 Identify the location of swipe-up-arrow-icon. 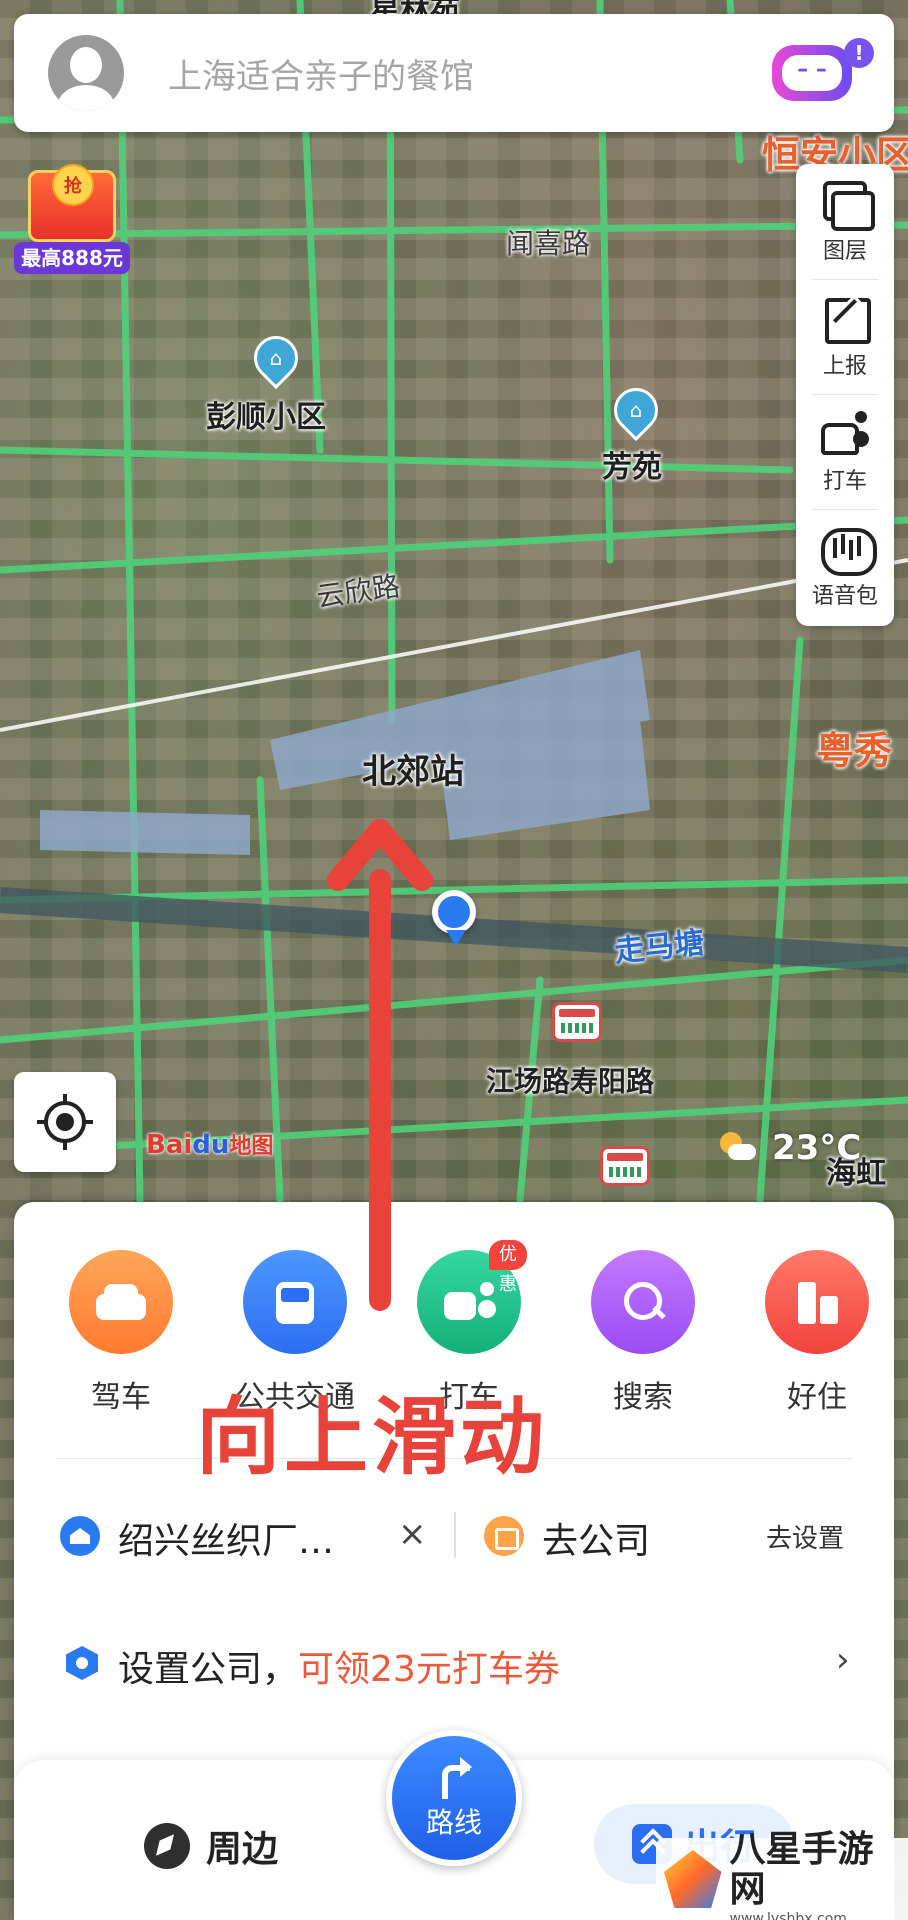
(380, 1065).